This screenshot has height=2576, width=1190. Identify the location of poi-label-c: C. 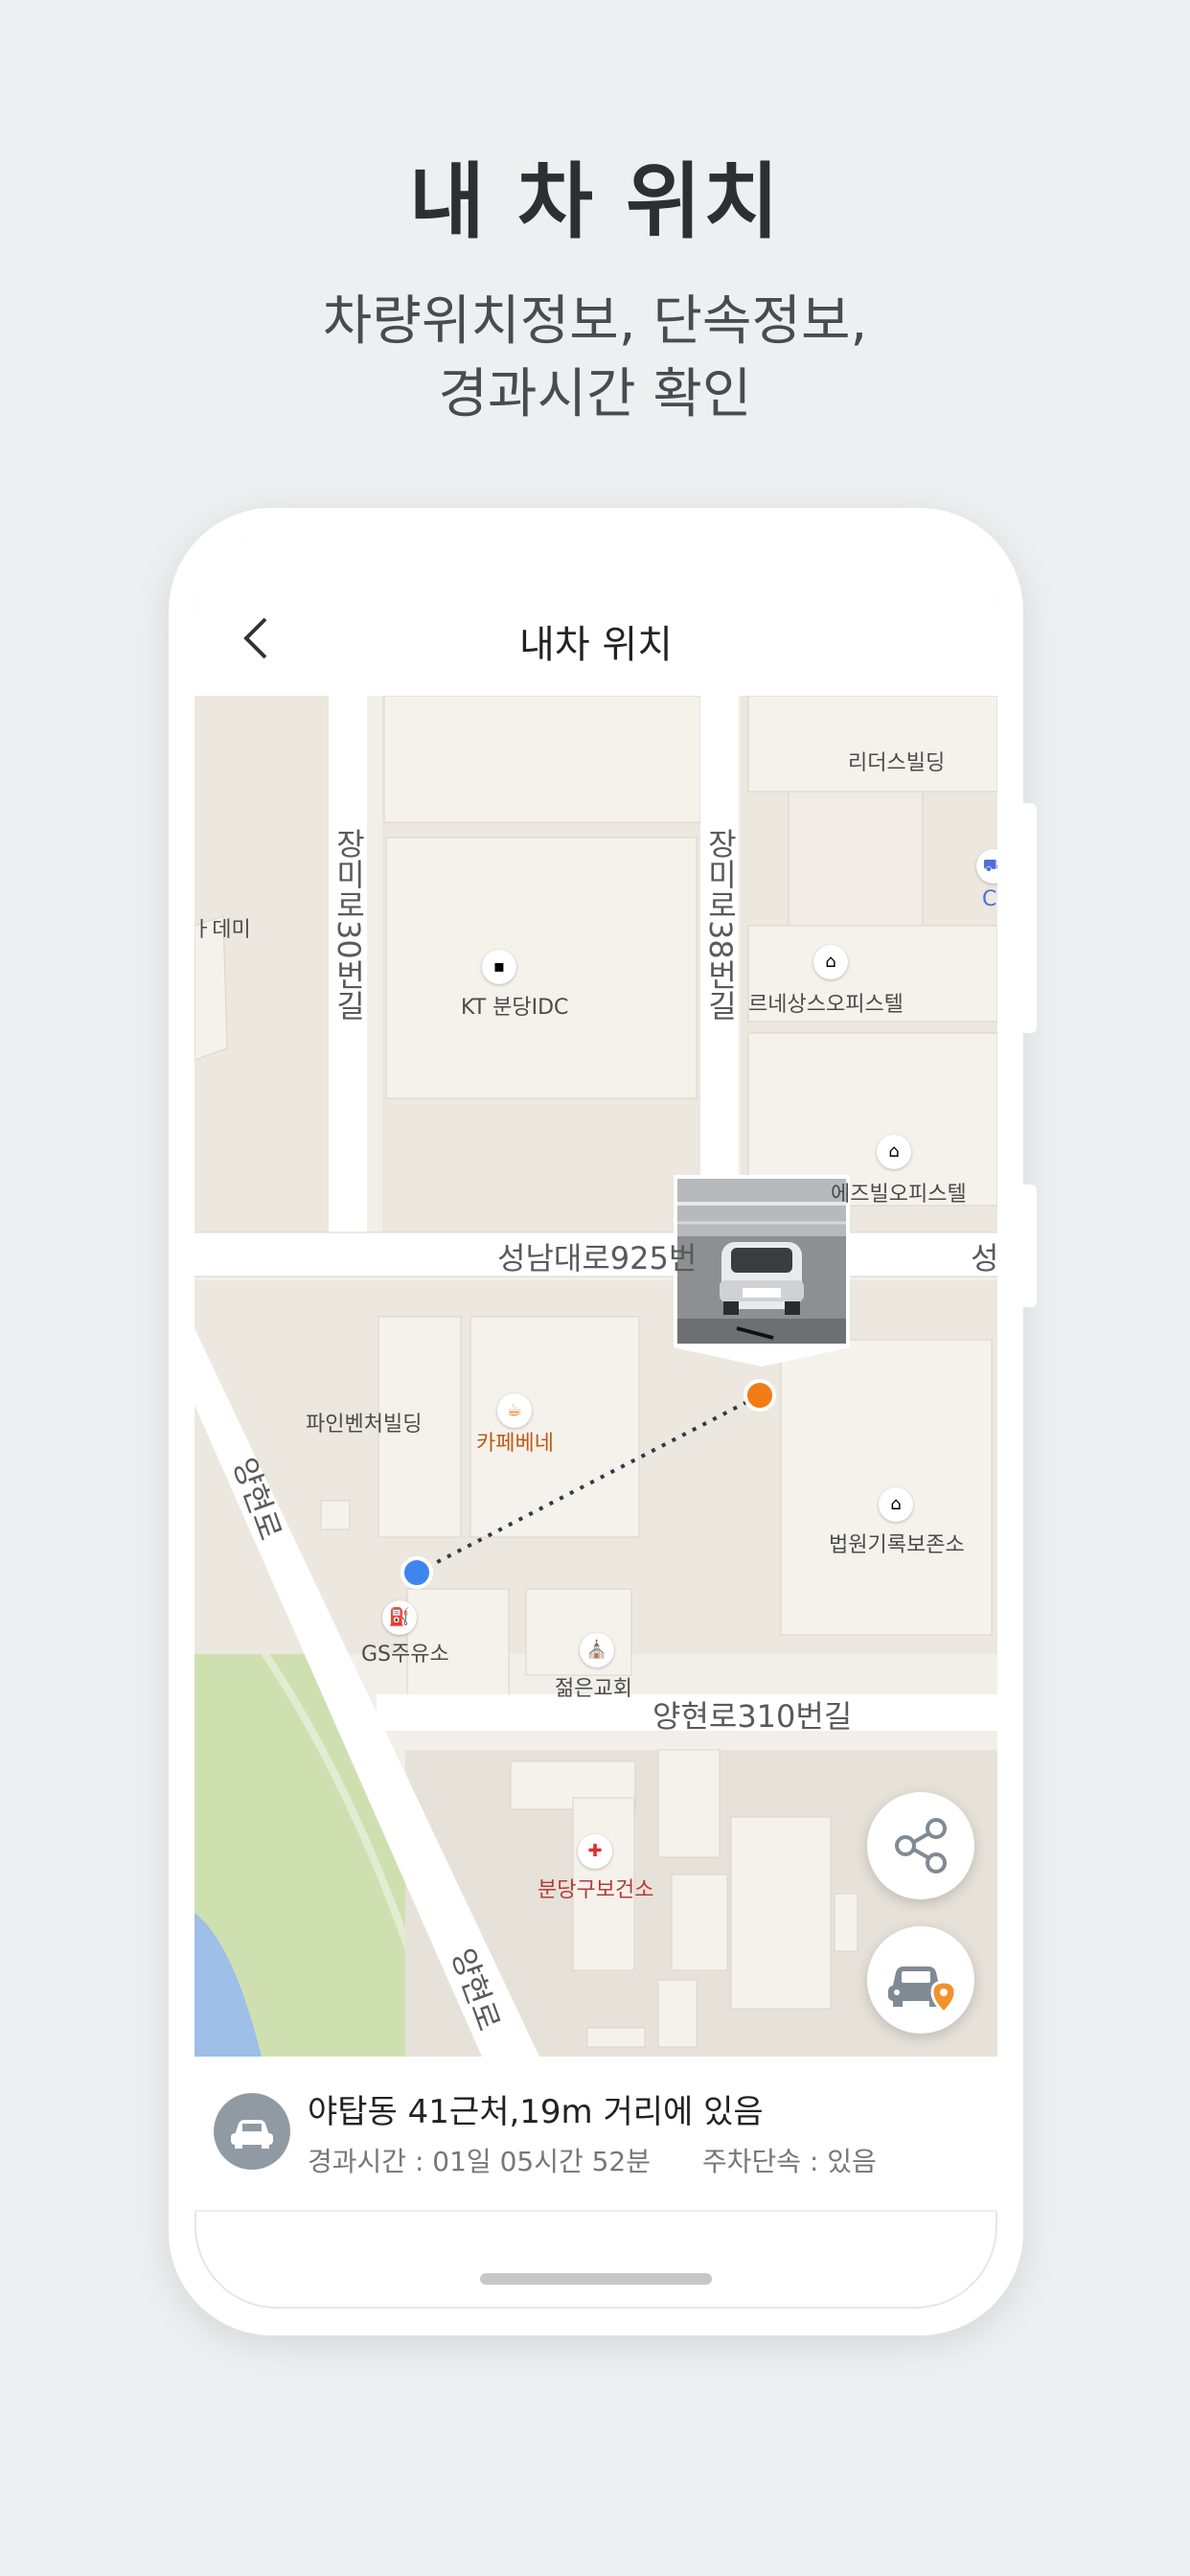
(989, 899).